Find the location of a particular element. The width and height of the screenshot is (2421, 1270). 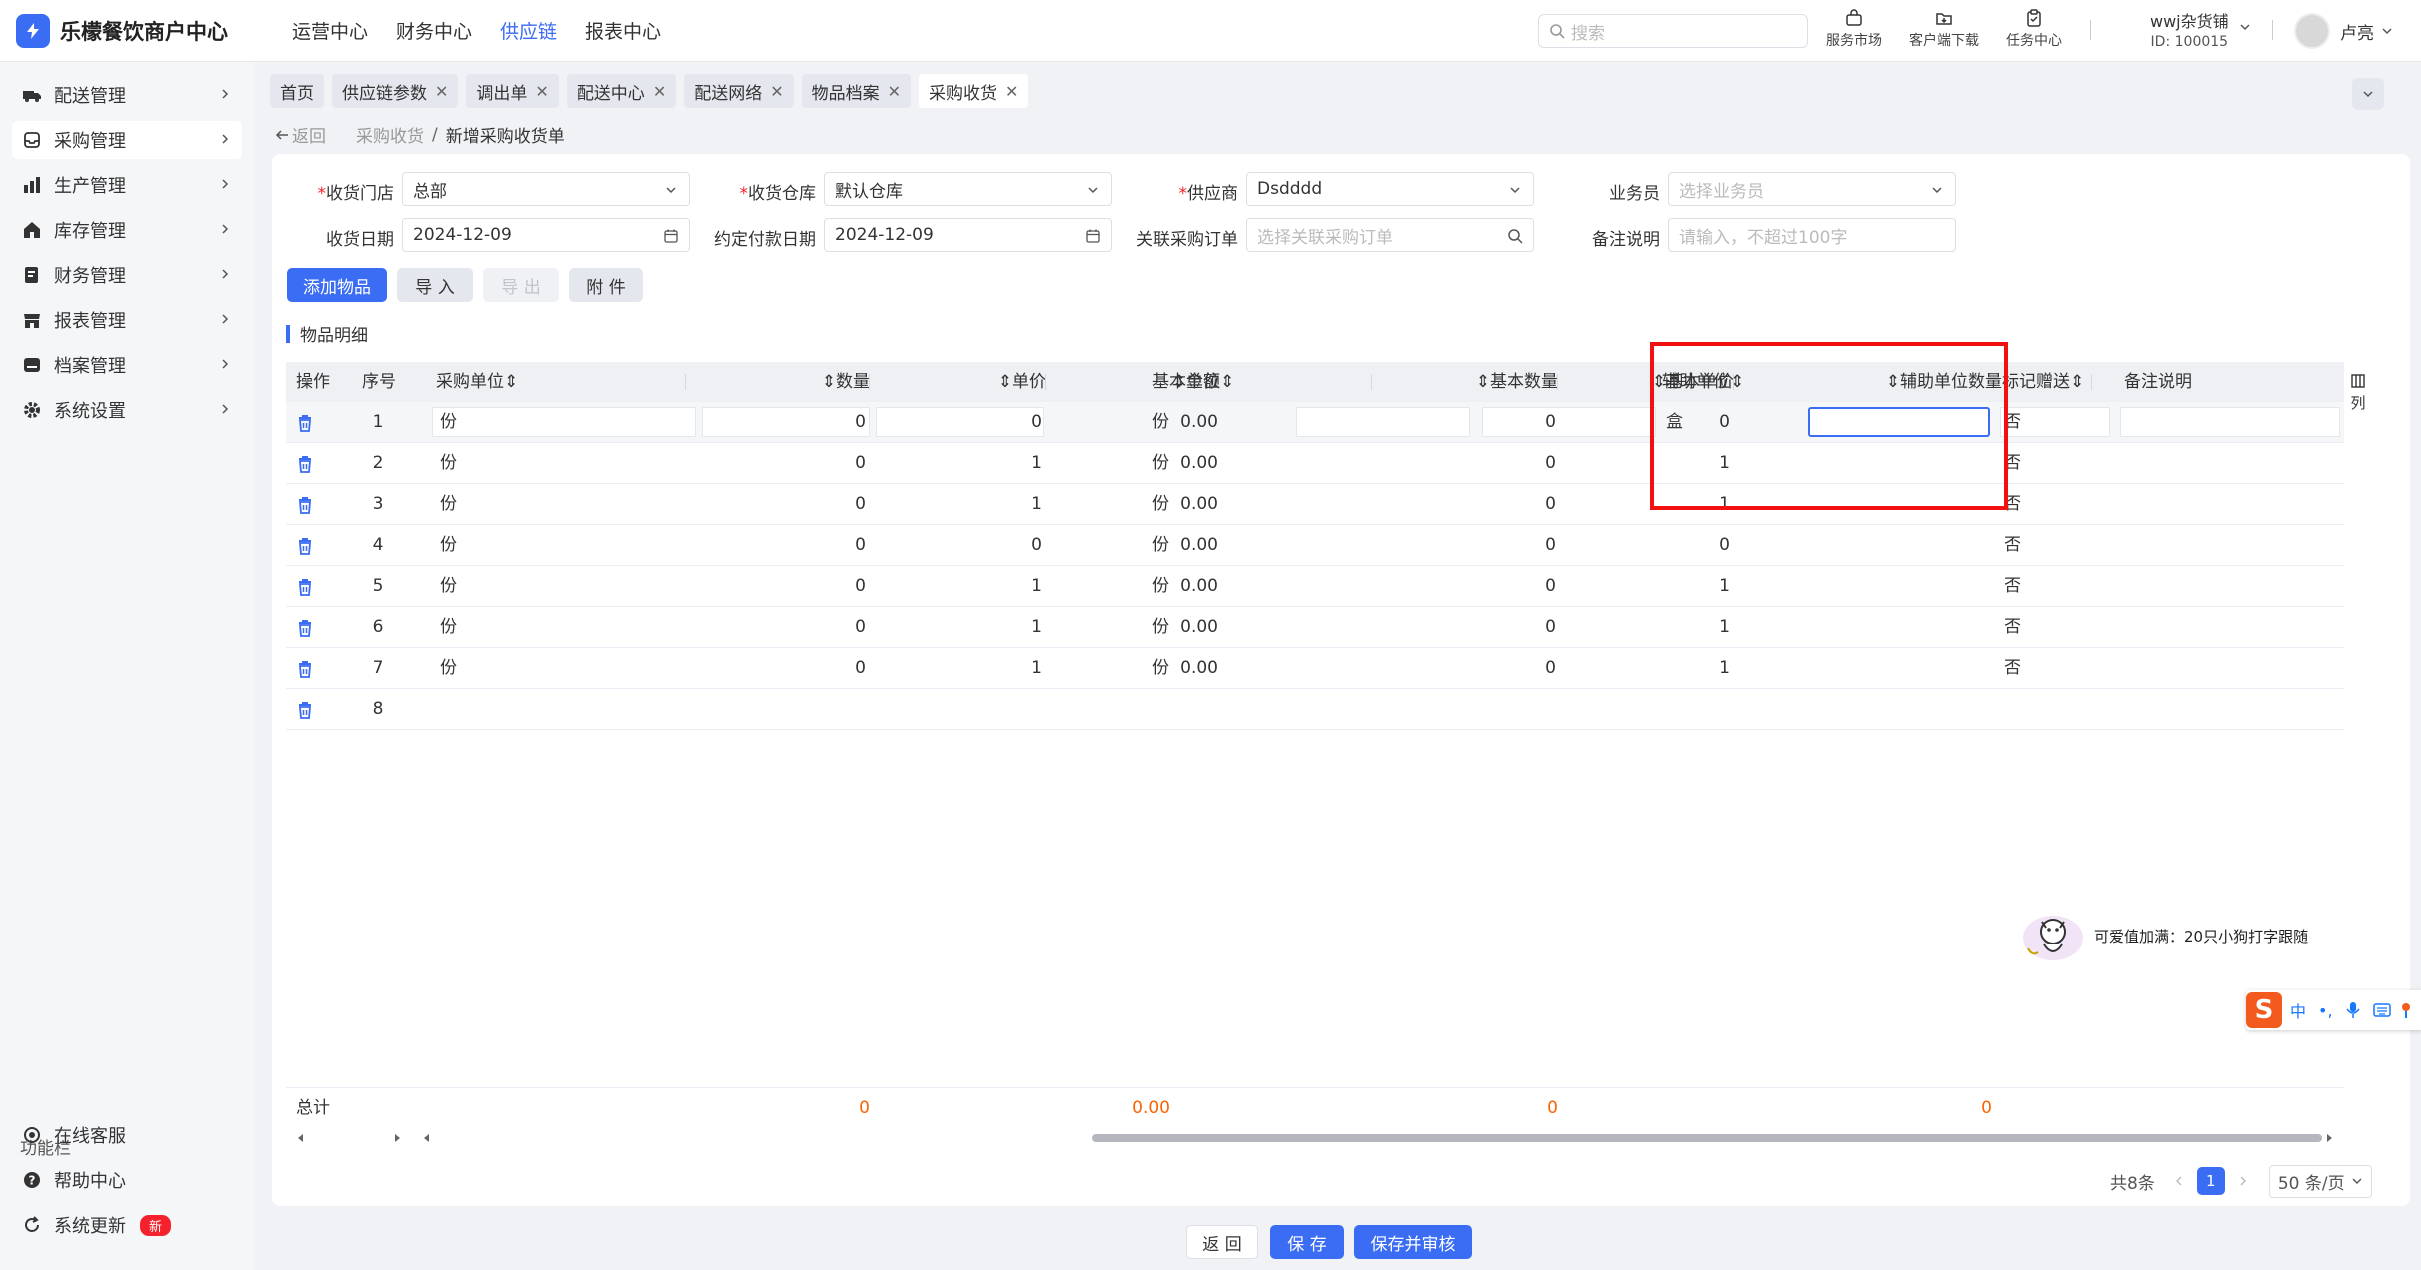

export-button: 导 出 is located at coordinates (521, 285).